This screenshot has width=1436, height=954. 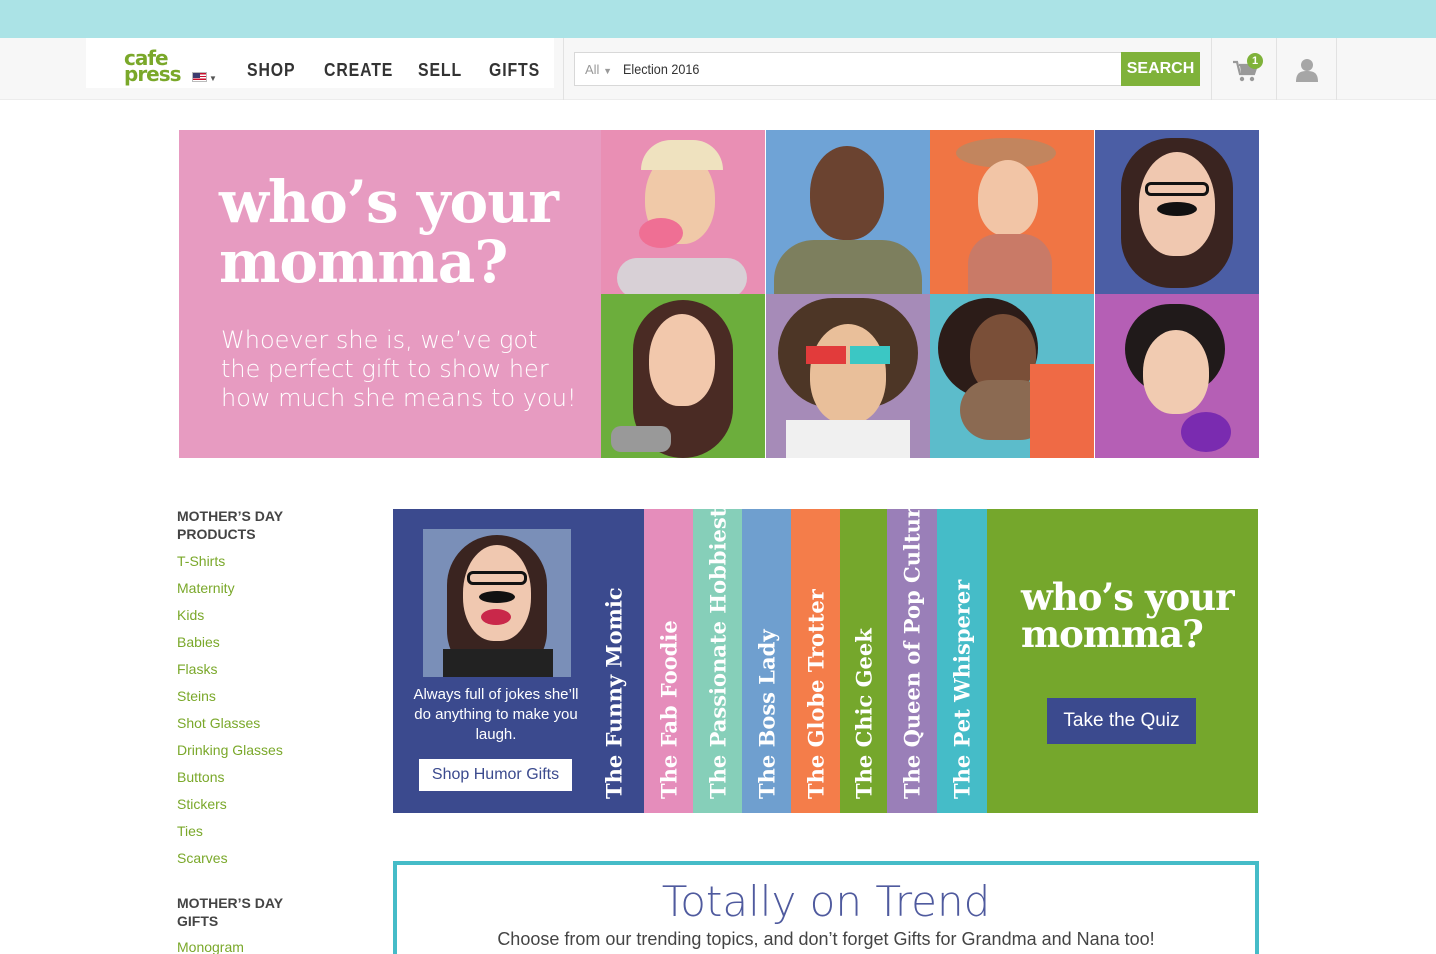 I want to click on persona-tab-label: The Boss Lady, so click(x=766, y=714).